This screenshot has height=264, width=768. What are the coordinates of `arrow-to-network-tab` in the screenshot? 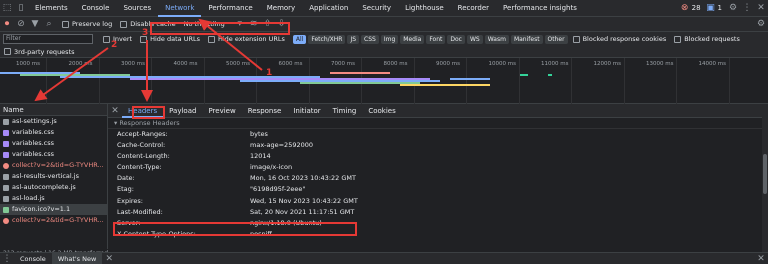 It's located at (230, 44).